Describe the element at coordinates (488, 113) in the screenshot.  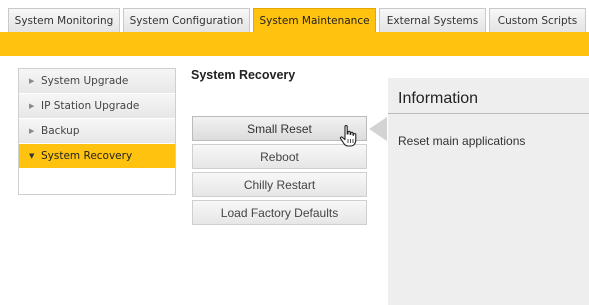
I see `divider` at that location.